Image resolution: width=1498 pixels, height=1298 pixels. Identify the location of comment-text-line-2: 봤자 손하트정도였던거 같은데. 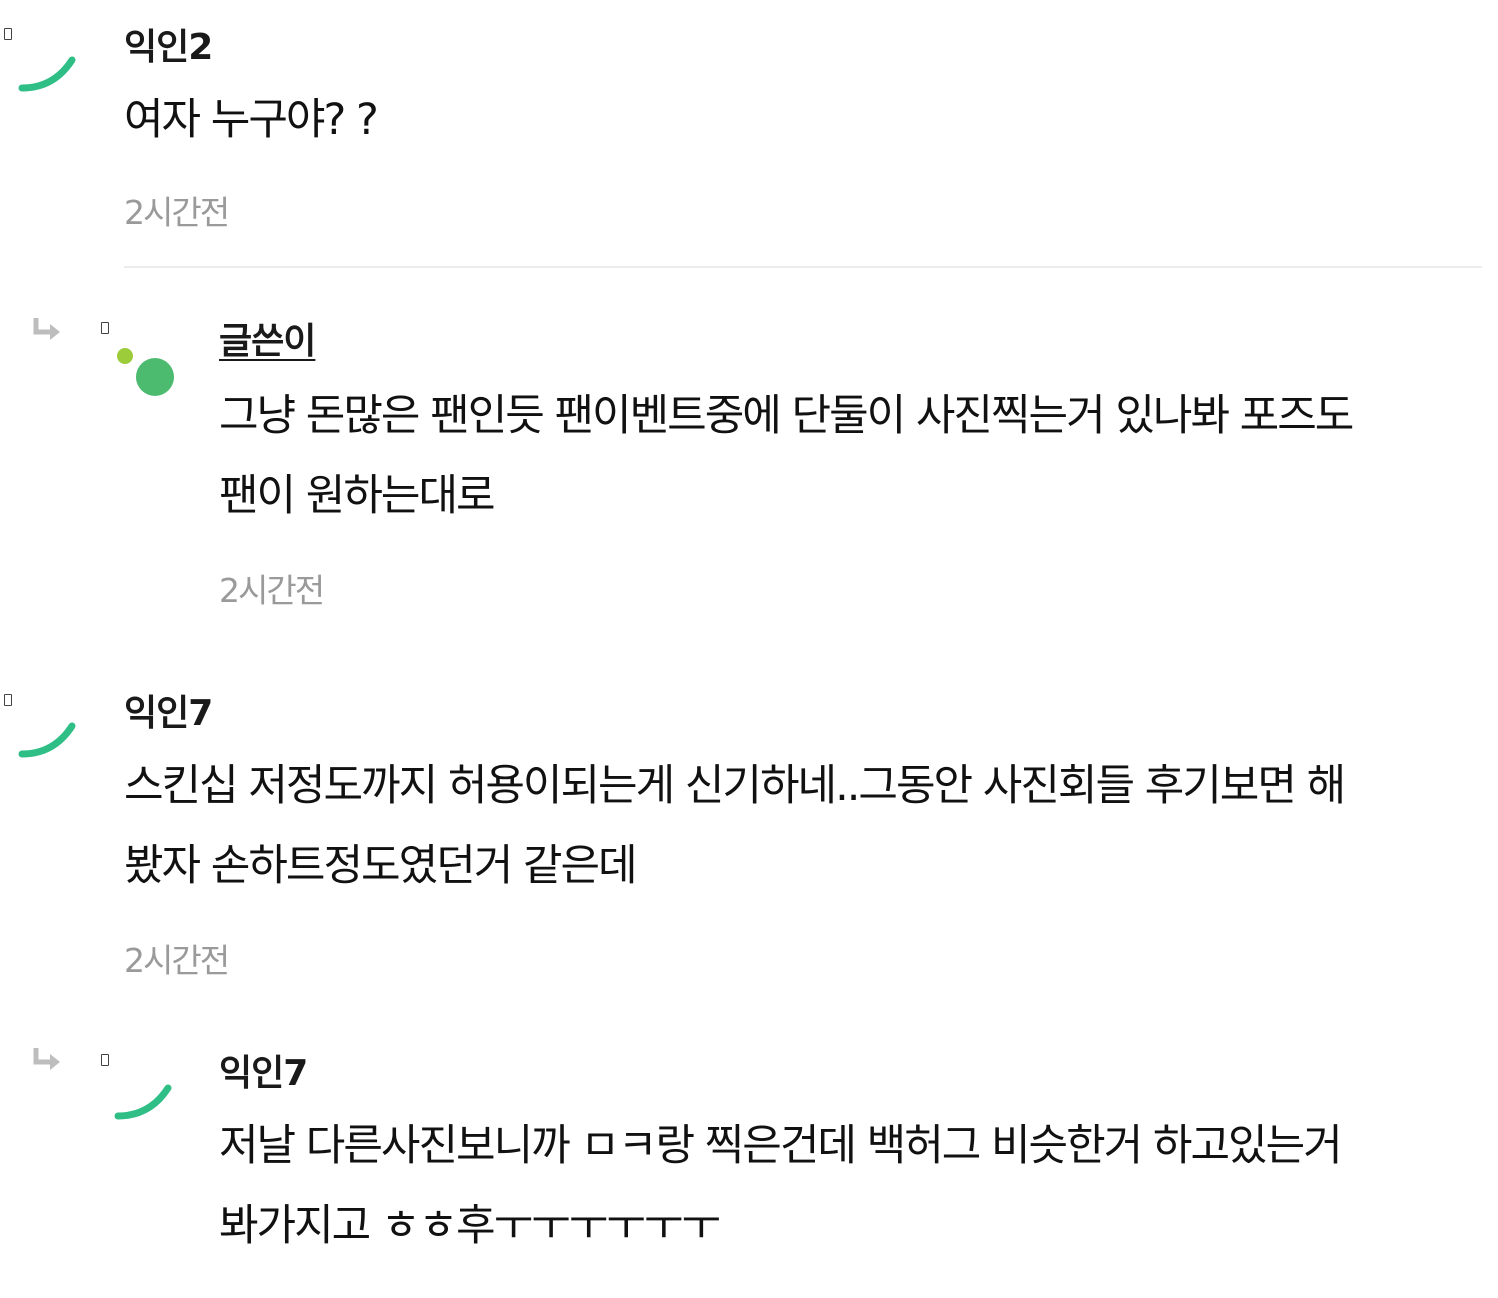
(381, 866).